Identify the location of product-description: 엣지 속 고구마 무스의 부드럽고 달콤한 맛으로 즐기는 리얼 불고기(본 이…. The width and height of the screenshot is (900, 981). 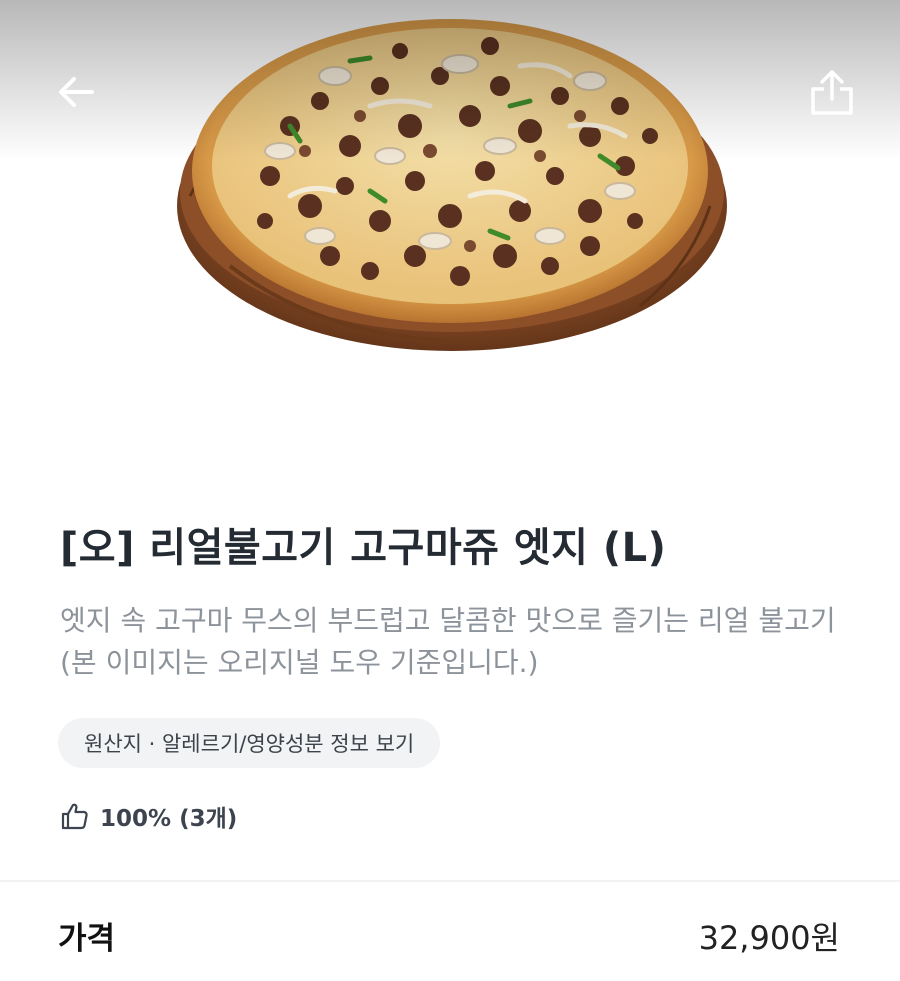
(448, 641).